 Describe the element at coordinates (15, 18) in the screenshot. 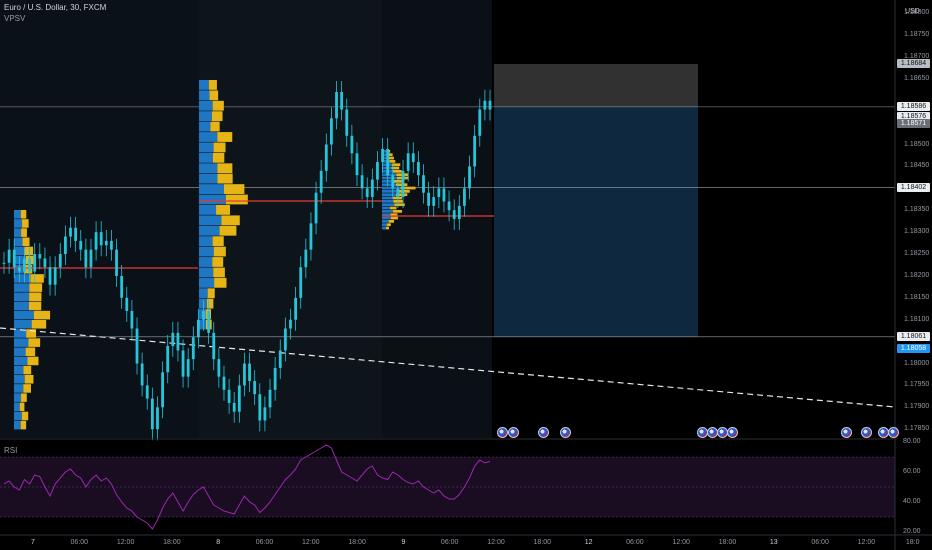

I see `indicator-label: VPSV` at that location.